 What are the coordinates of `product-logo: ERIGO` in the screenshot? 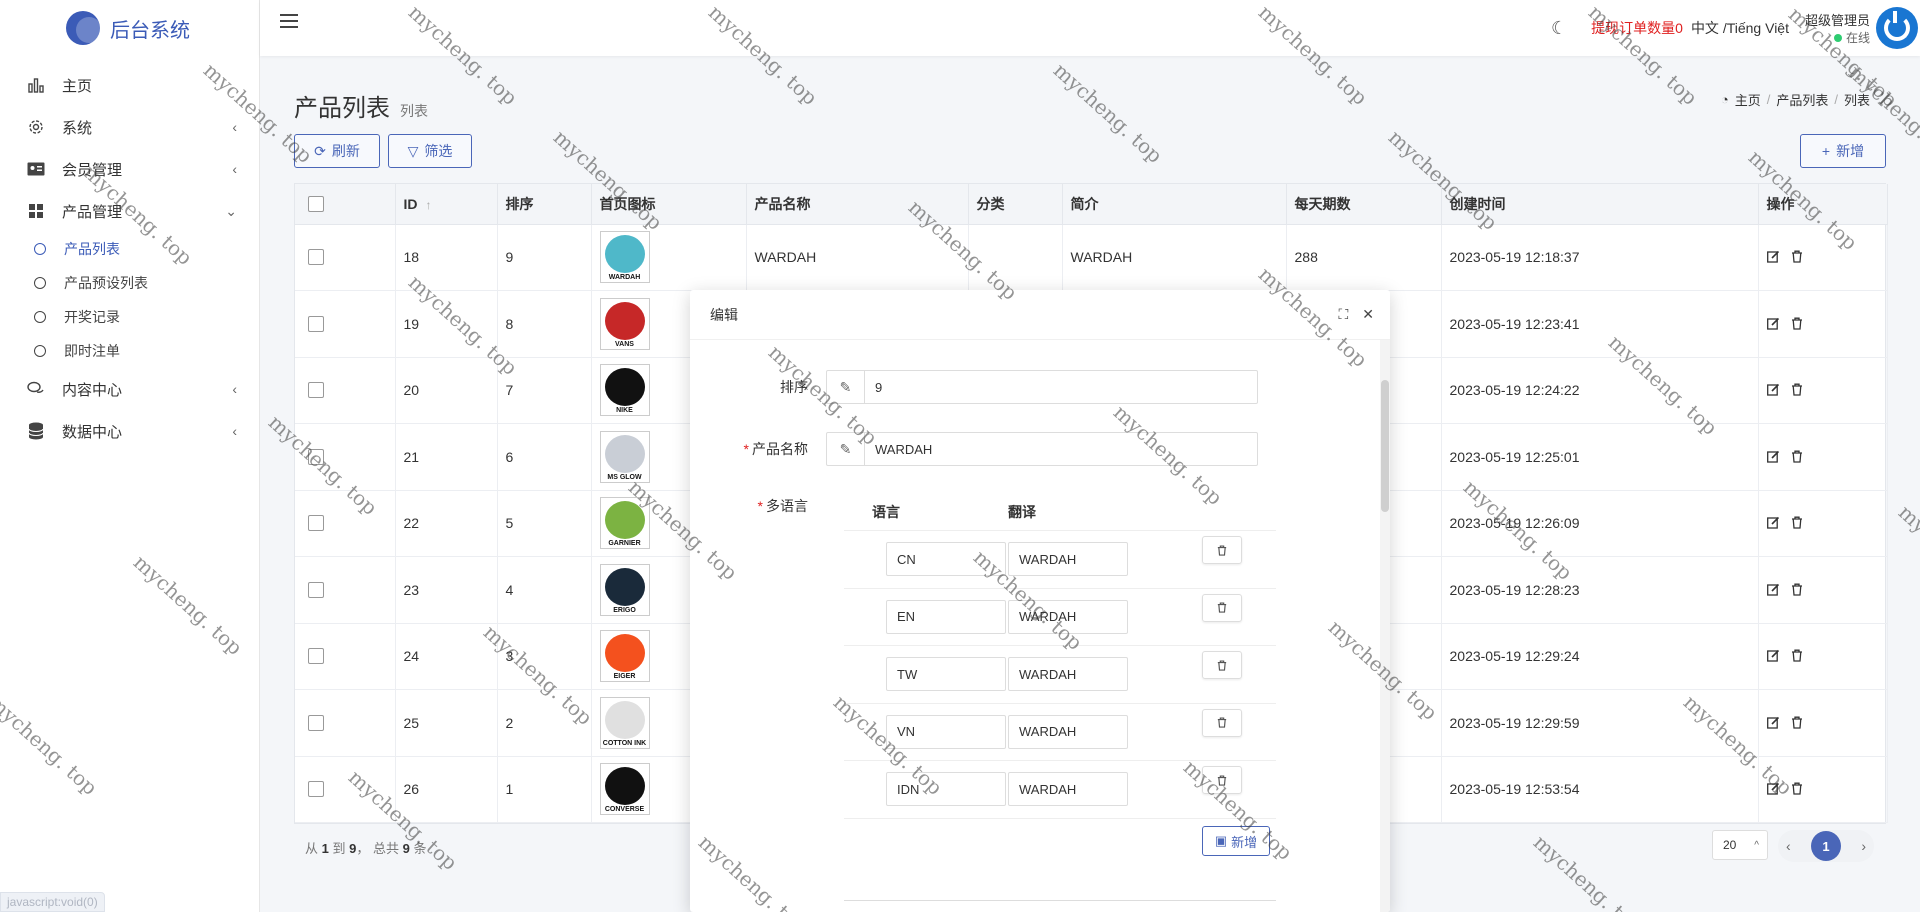 It's located at (624, 589).